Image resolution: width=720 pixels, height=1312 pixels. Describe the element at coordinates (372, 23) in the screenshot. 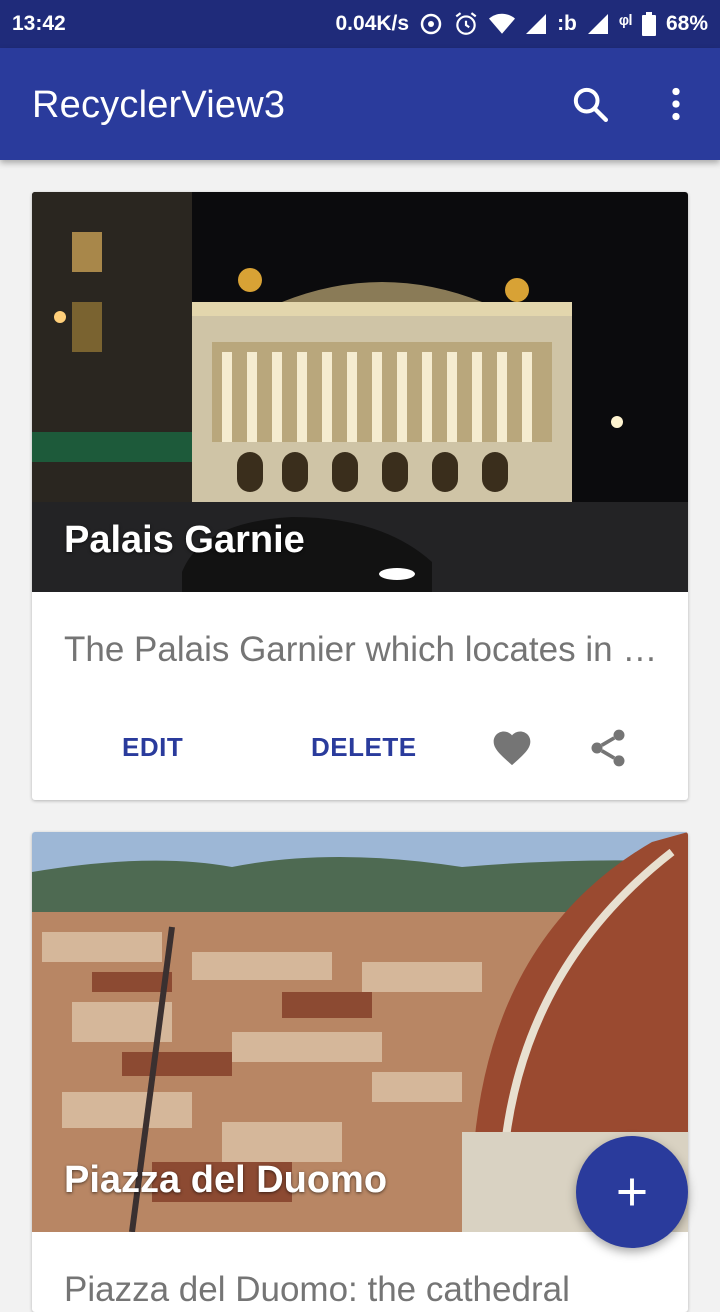

I see `net-speed: 0.04K/s` at that location.